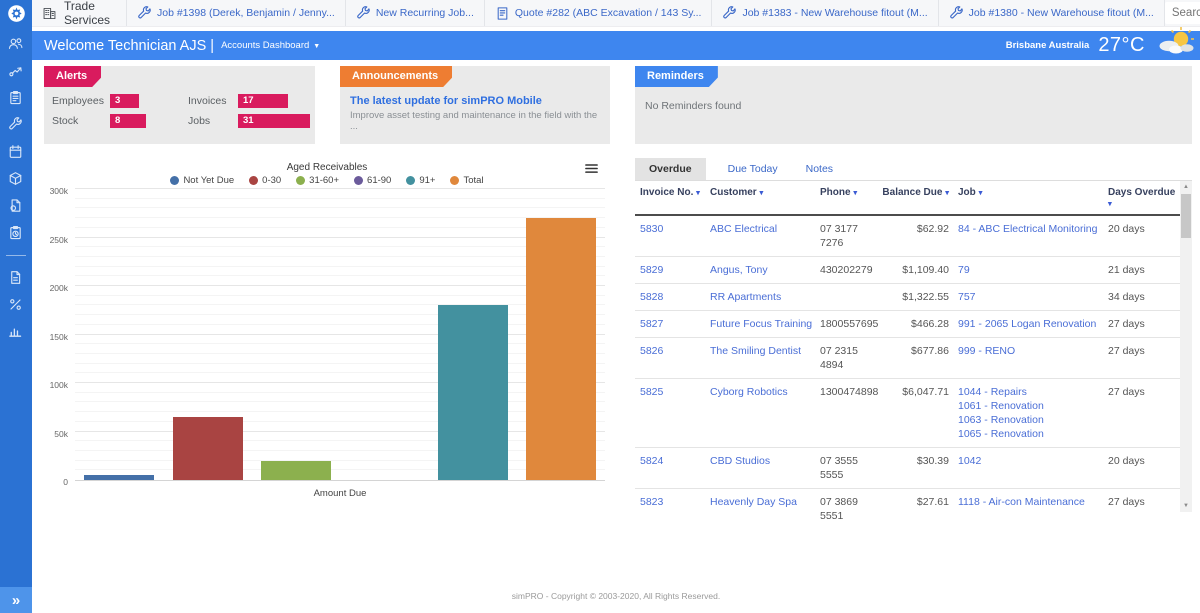  What do you see at coordinates (1186, 216) in the screenshot?
I see `scrollbar-thumb` at bounding box center [1186, 216].